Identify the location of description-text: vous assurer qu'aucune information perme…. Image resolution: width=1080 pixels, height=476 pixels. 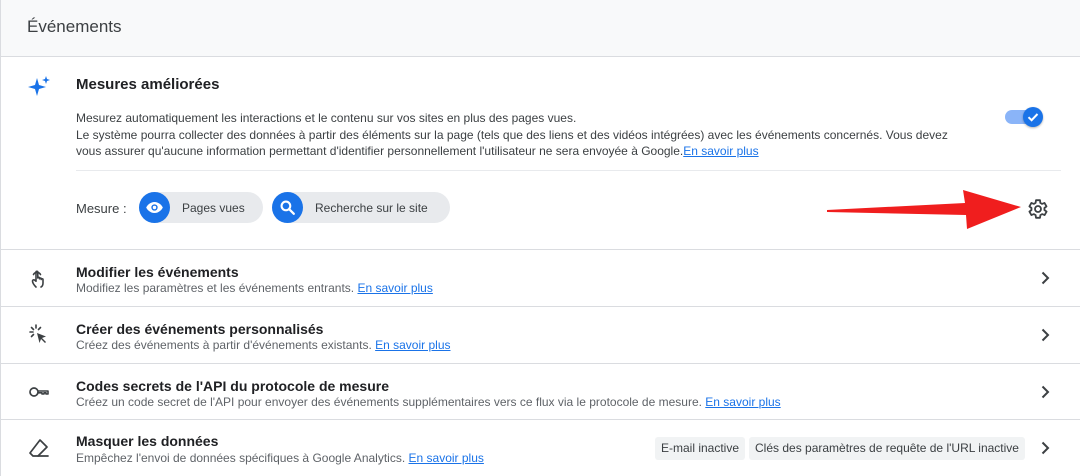
(380, 151).